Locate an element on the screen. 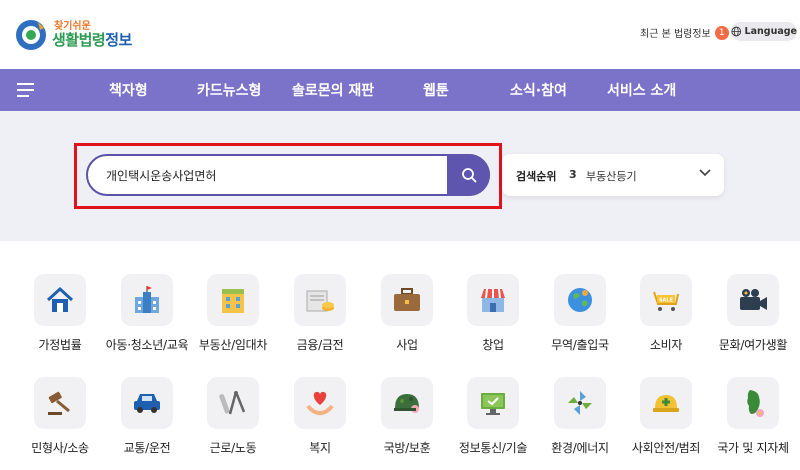 The image size is (800, 470). tools-icon is located at coordinates (233, 403).